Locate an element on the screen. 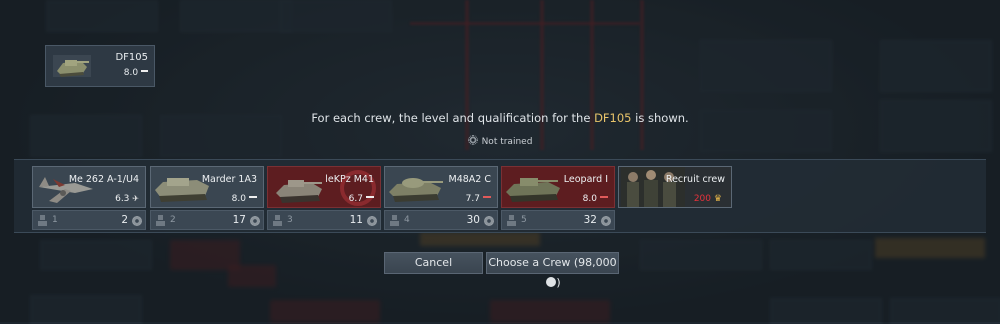 Image resolution: width=1000 pixels, height=324 pixels. cancel-button: Cancel is located at coordinates (433, 263).